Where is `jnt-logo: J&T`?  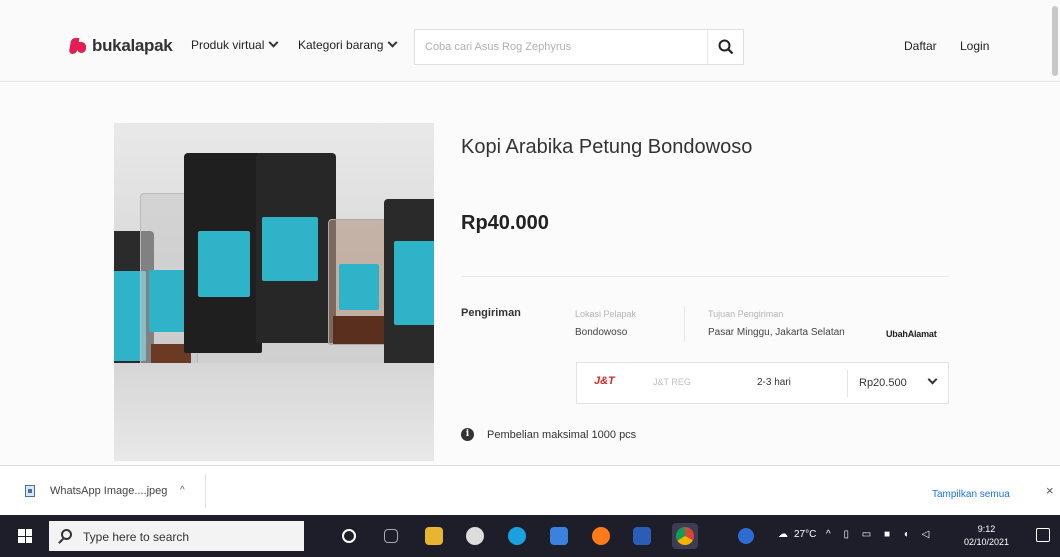
jnt-logo: J&T is located at coordinates (604, 381).